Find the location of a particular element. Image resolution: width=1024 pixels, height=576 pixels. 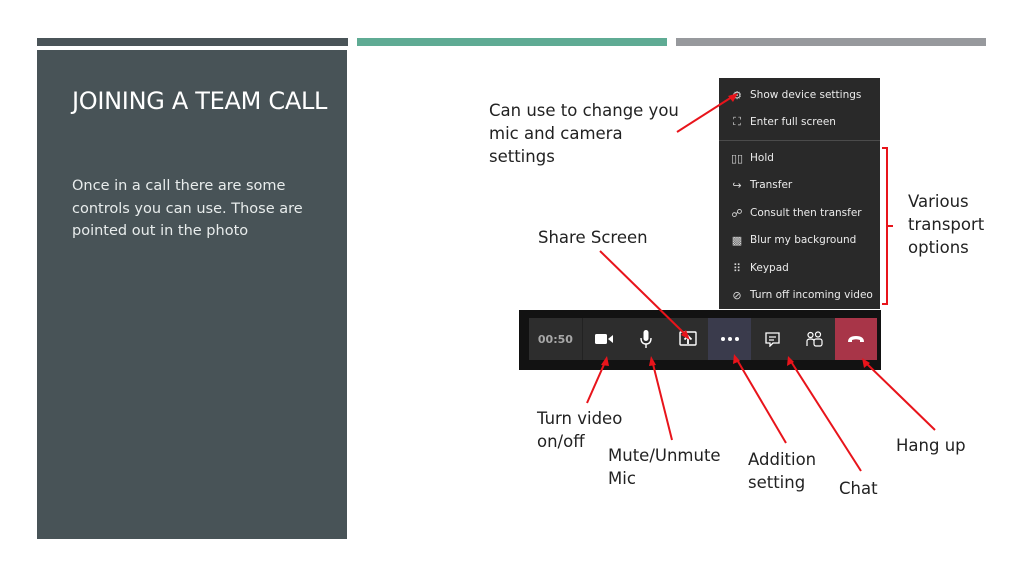

chat-button is located at coordinates (772, 339).